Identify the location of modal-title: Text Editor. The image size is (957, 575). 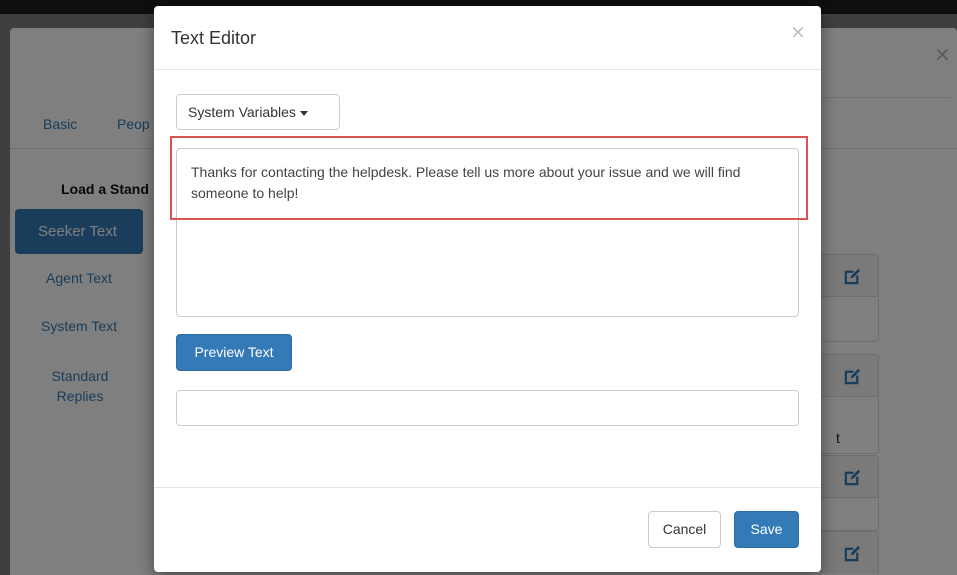
(214, 38).